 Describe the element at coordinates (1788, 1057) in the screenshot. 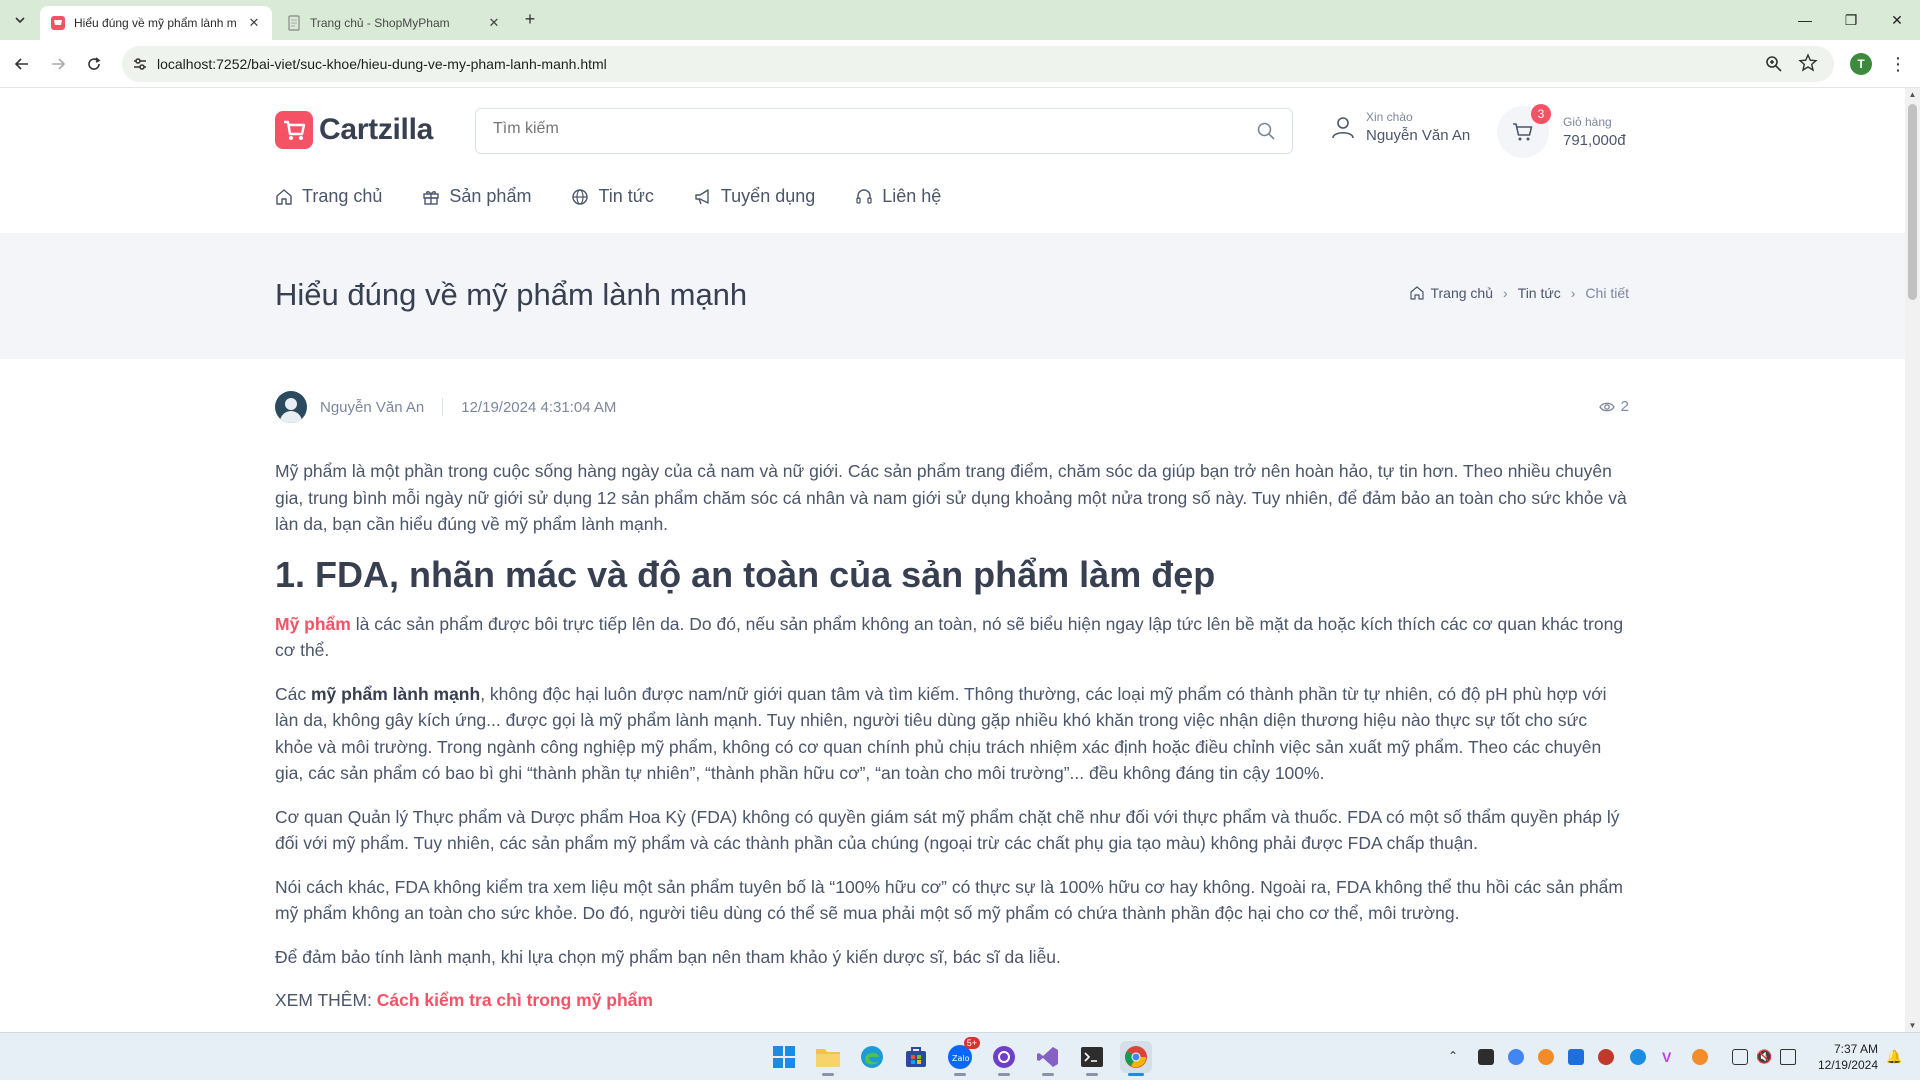

I see `battery-icon` at that location.